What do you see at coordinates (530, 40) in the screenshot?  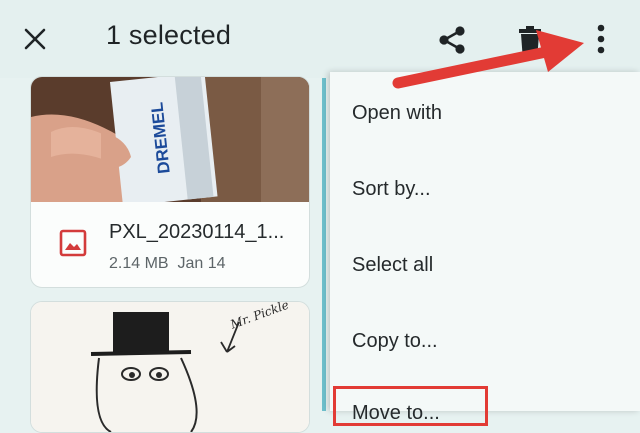 I see `trash-icon` at bounding box center [530, 40].